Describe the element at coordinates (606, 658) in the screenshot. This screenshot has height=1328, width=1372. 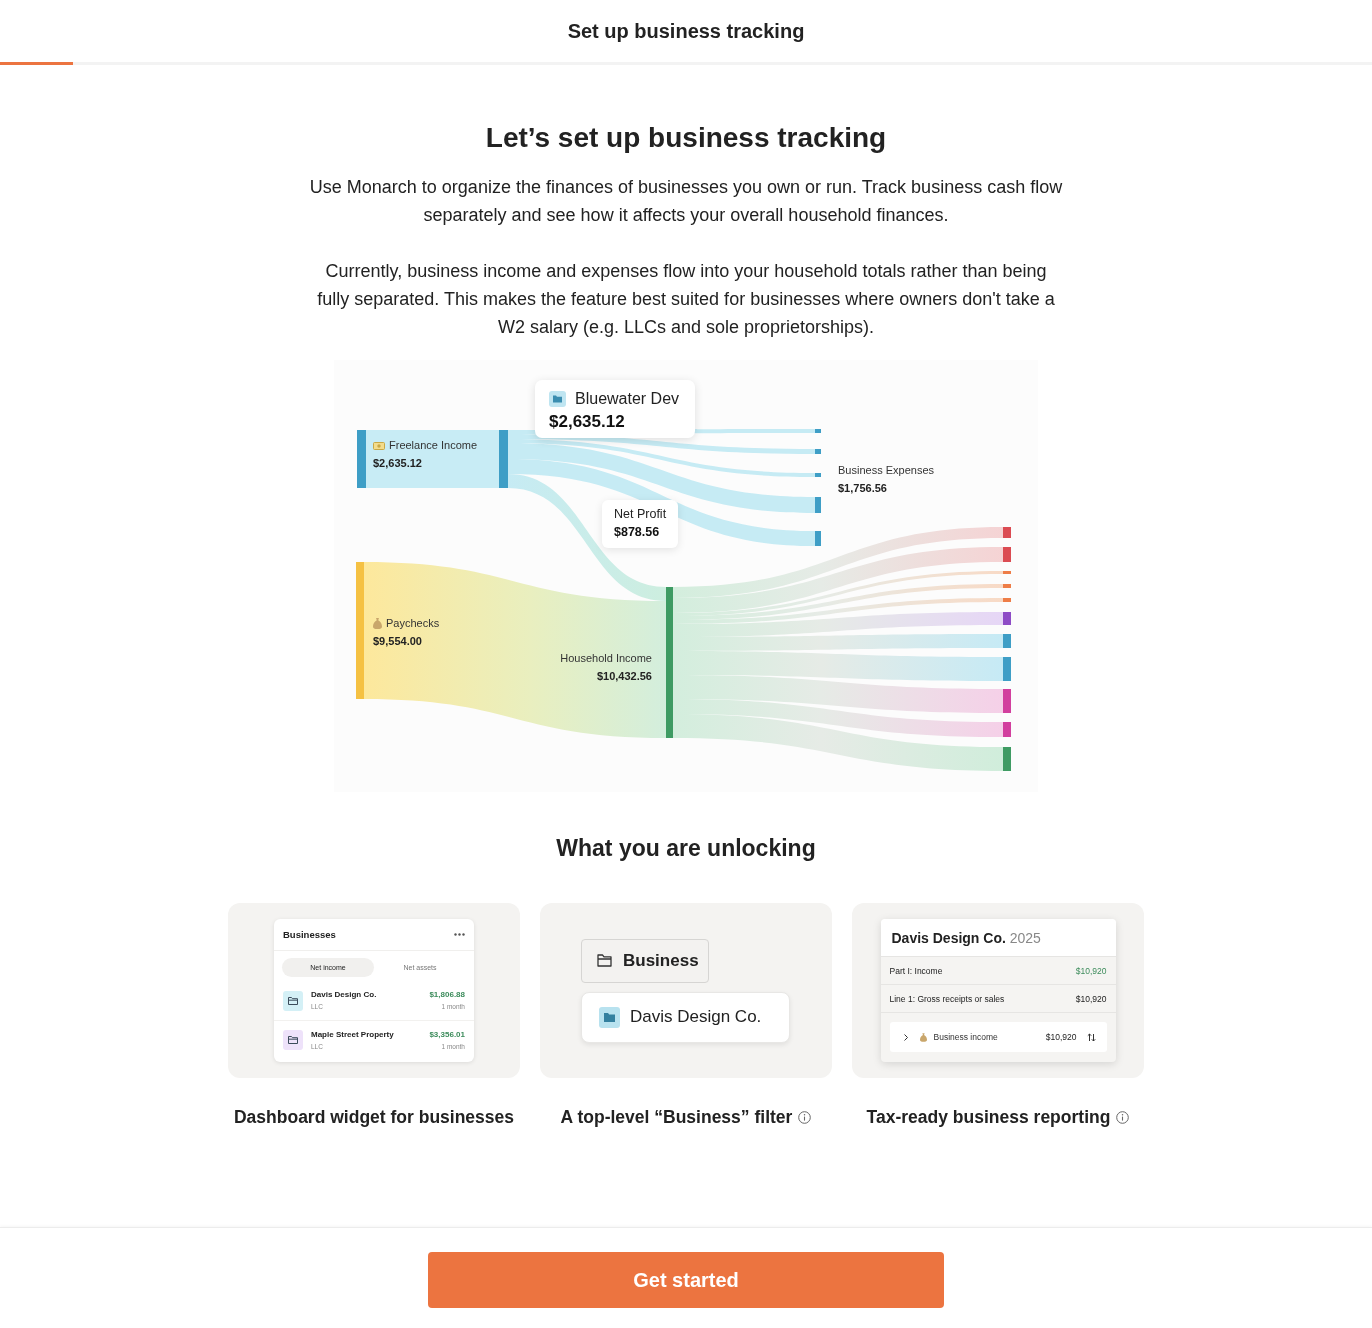
I see `node-label: Household Income` at that location.